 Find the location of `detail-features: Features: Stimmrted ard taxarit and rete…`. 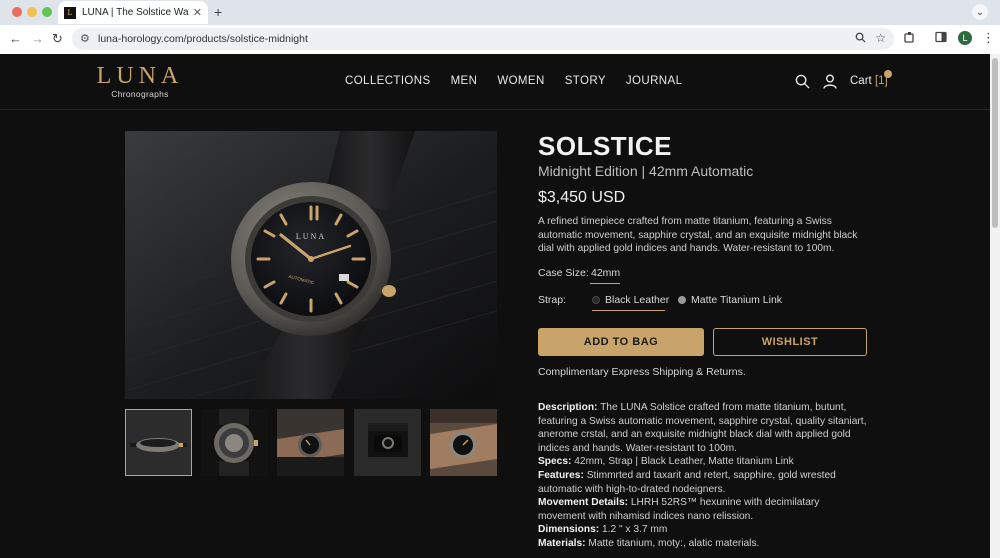

detail-features: Features: Stimmrted ard taxarit and rete… is located at coordinates (687, 482).